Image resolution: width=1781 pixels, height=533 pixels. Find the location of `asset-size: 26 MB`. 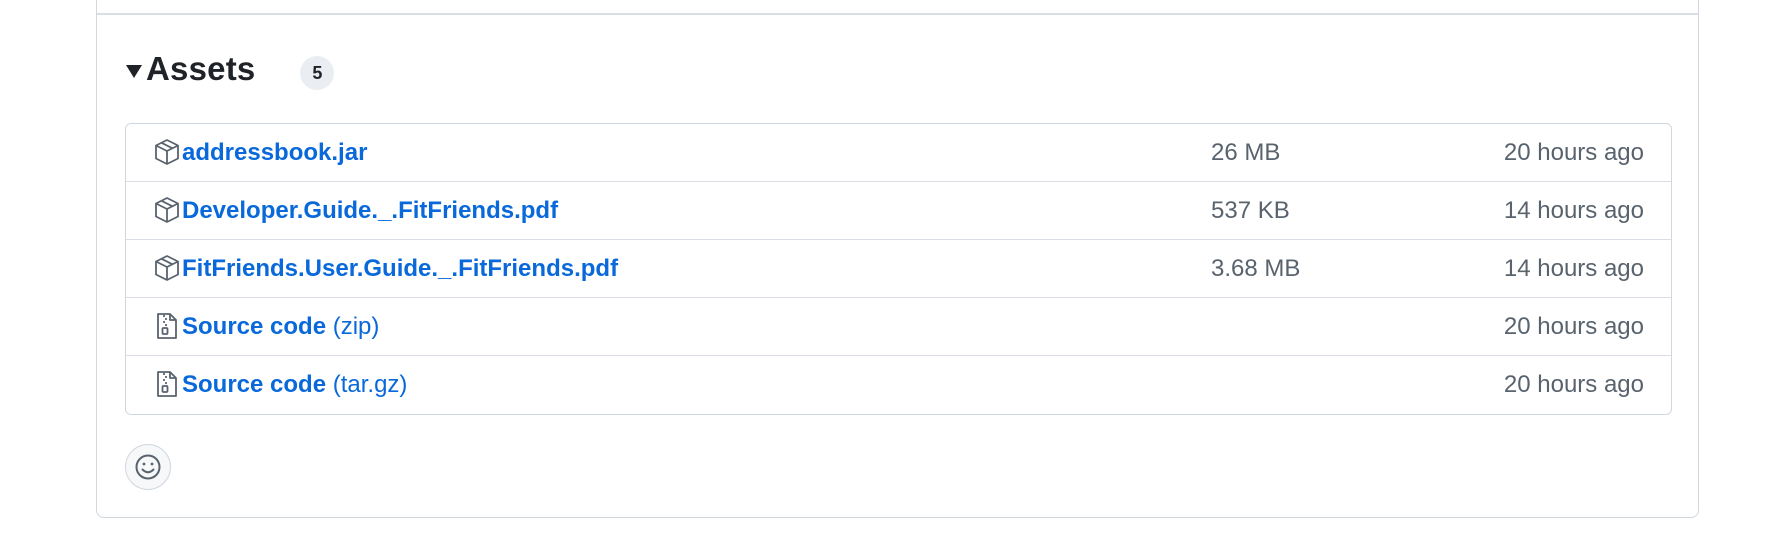

asset-size: 26 MB is located at coordinates (1246, 152).